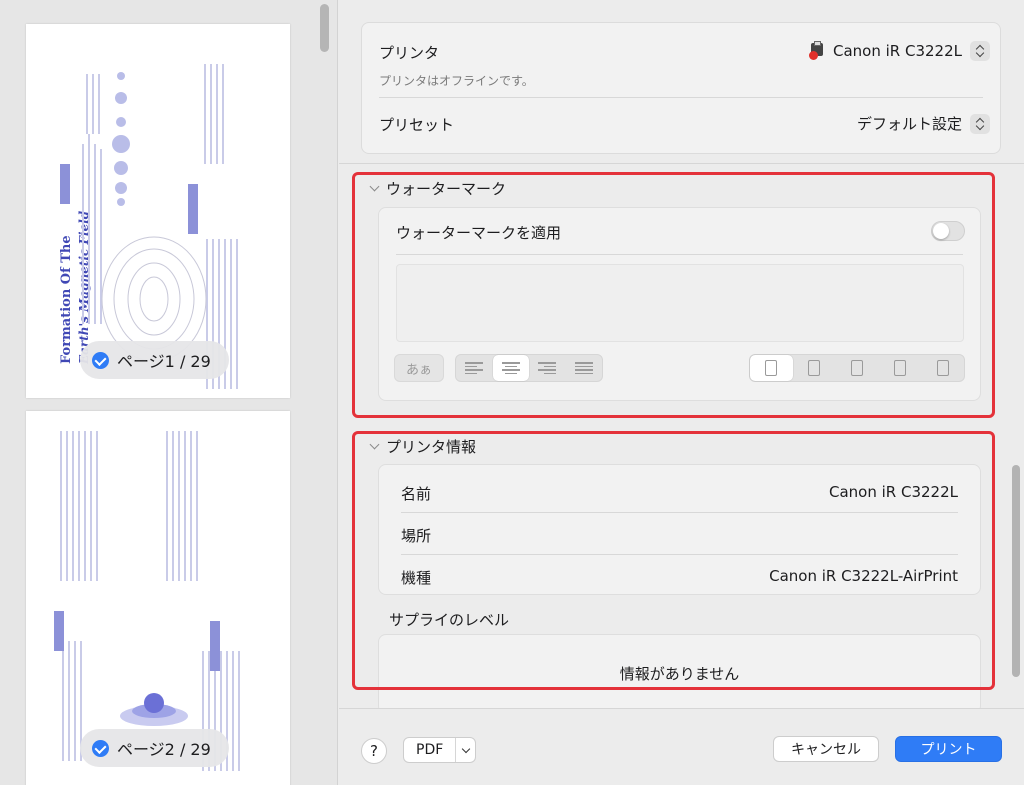 This screenshot has width=1024, height=785. What do you see at coordinates (66, 299) in the screenshot?
I see `page-1-title-line-1: Formation Of The` at bounding box center [66, 299].